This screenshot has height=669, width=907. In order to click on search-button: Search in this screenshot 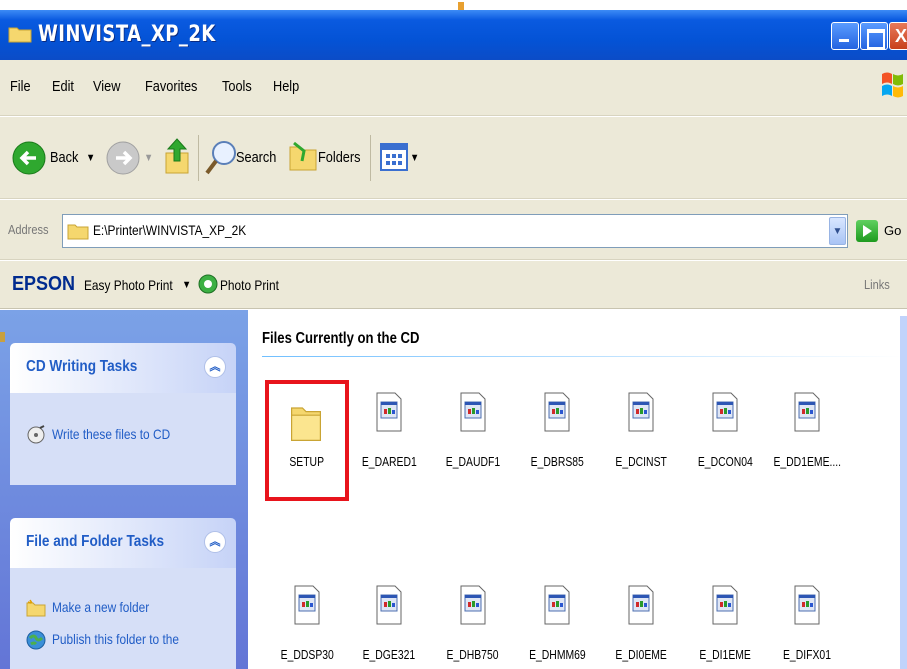, I will do `click(256, 157)`.